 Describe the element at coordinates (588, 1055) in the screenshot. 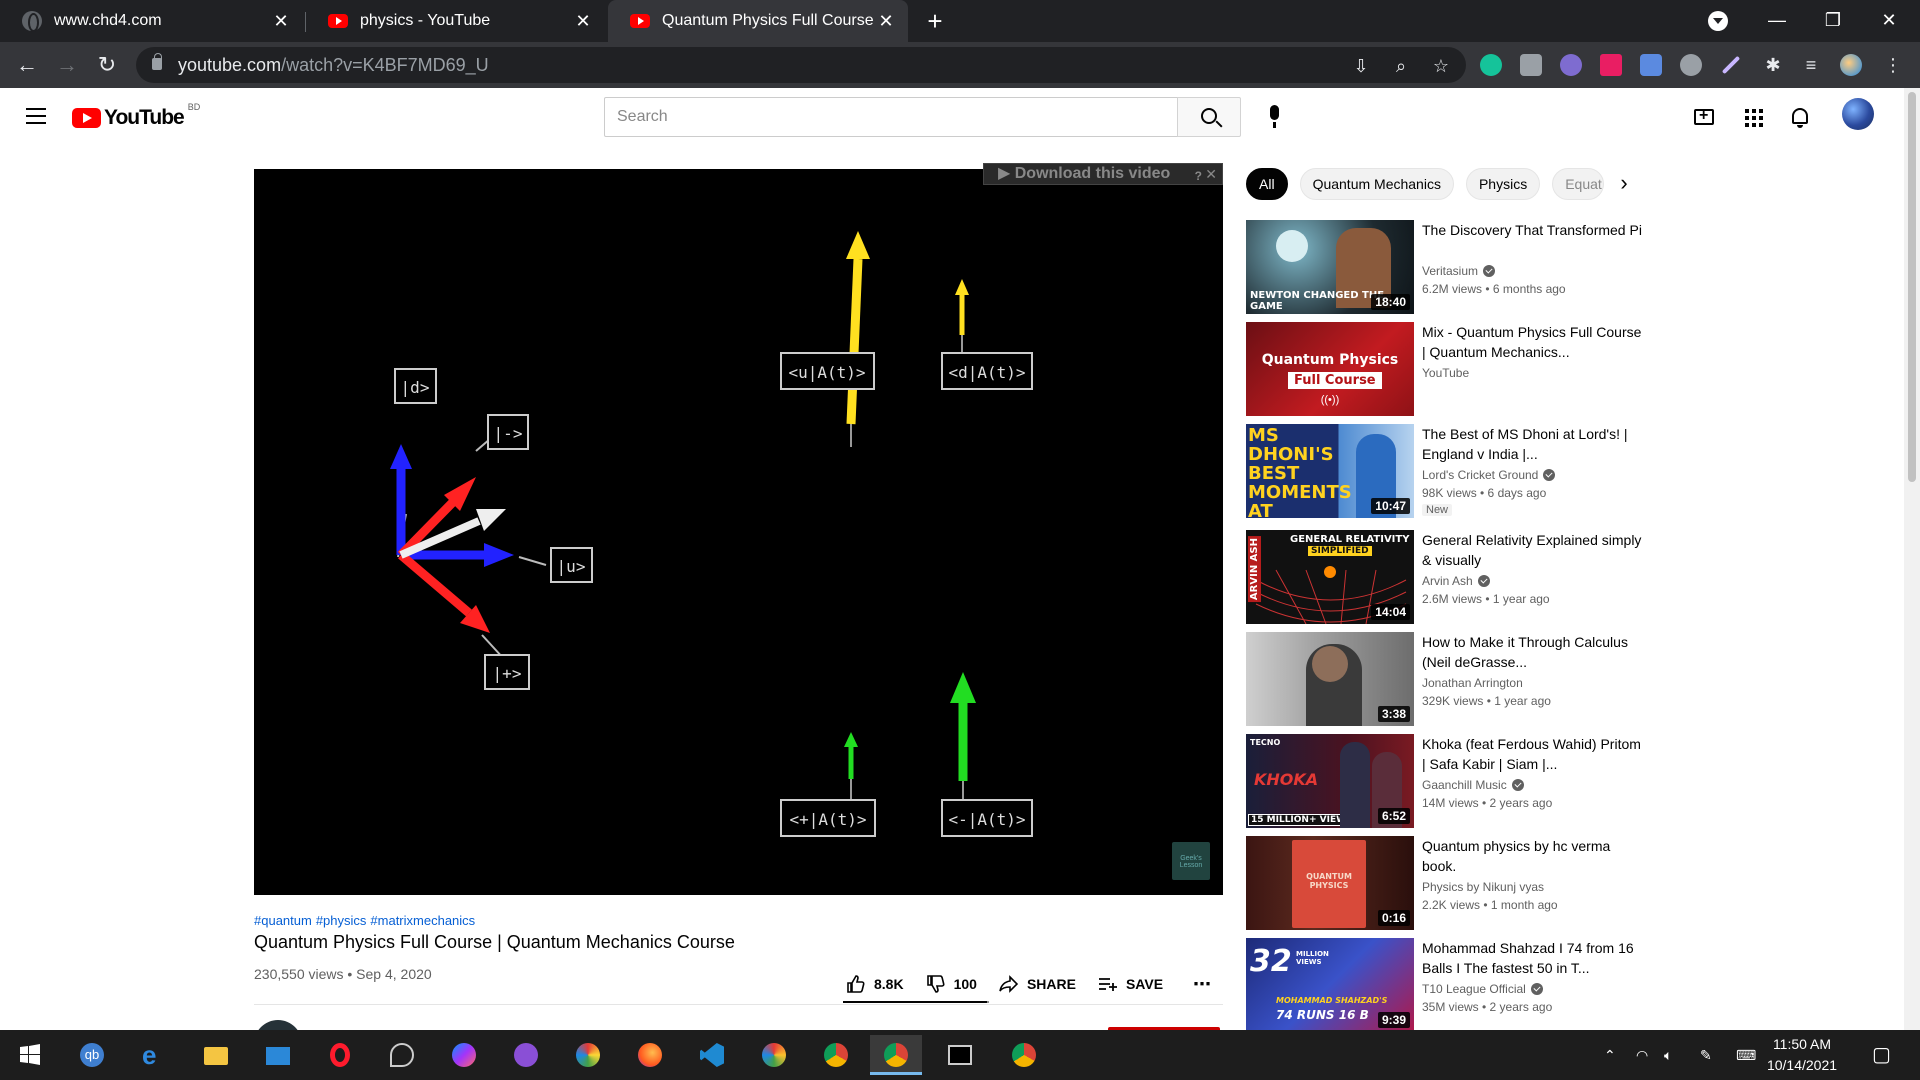

I see `paint-taskbar-icon` at that location.